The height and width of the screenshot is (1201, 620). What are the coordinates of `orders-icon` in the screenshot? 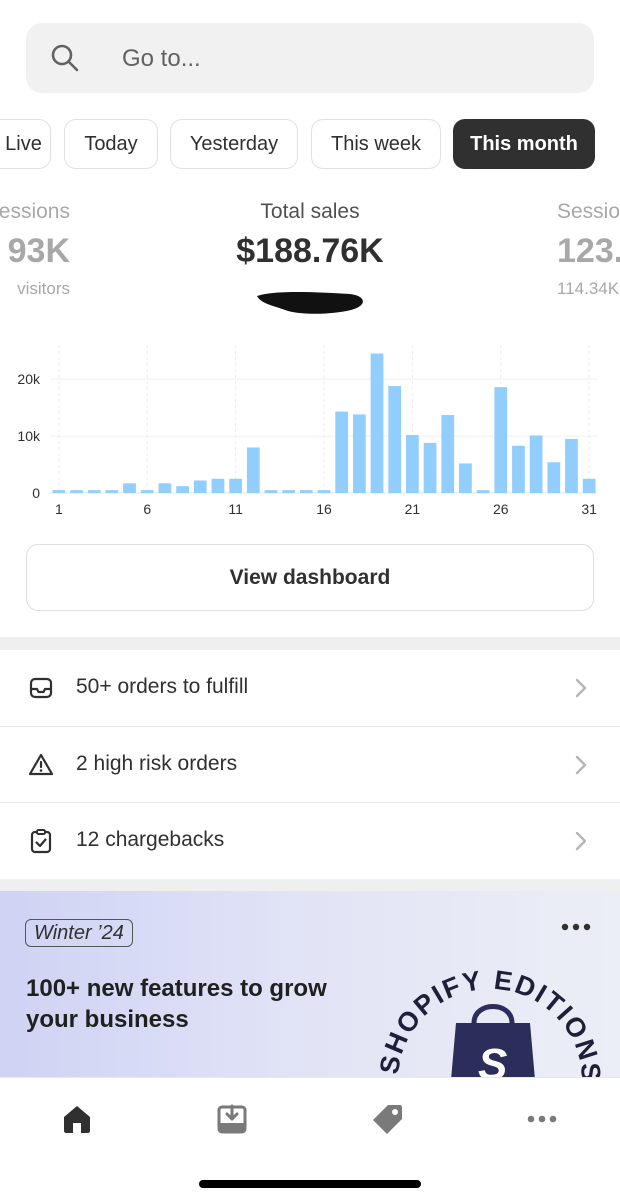 It's located at (232, 1119).